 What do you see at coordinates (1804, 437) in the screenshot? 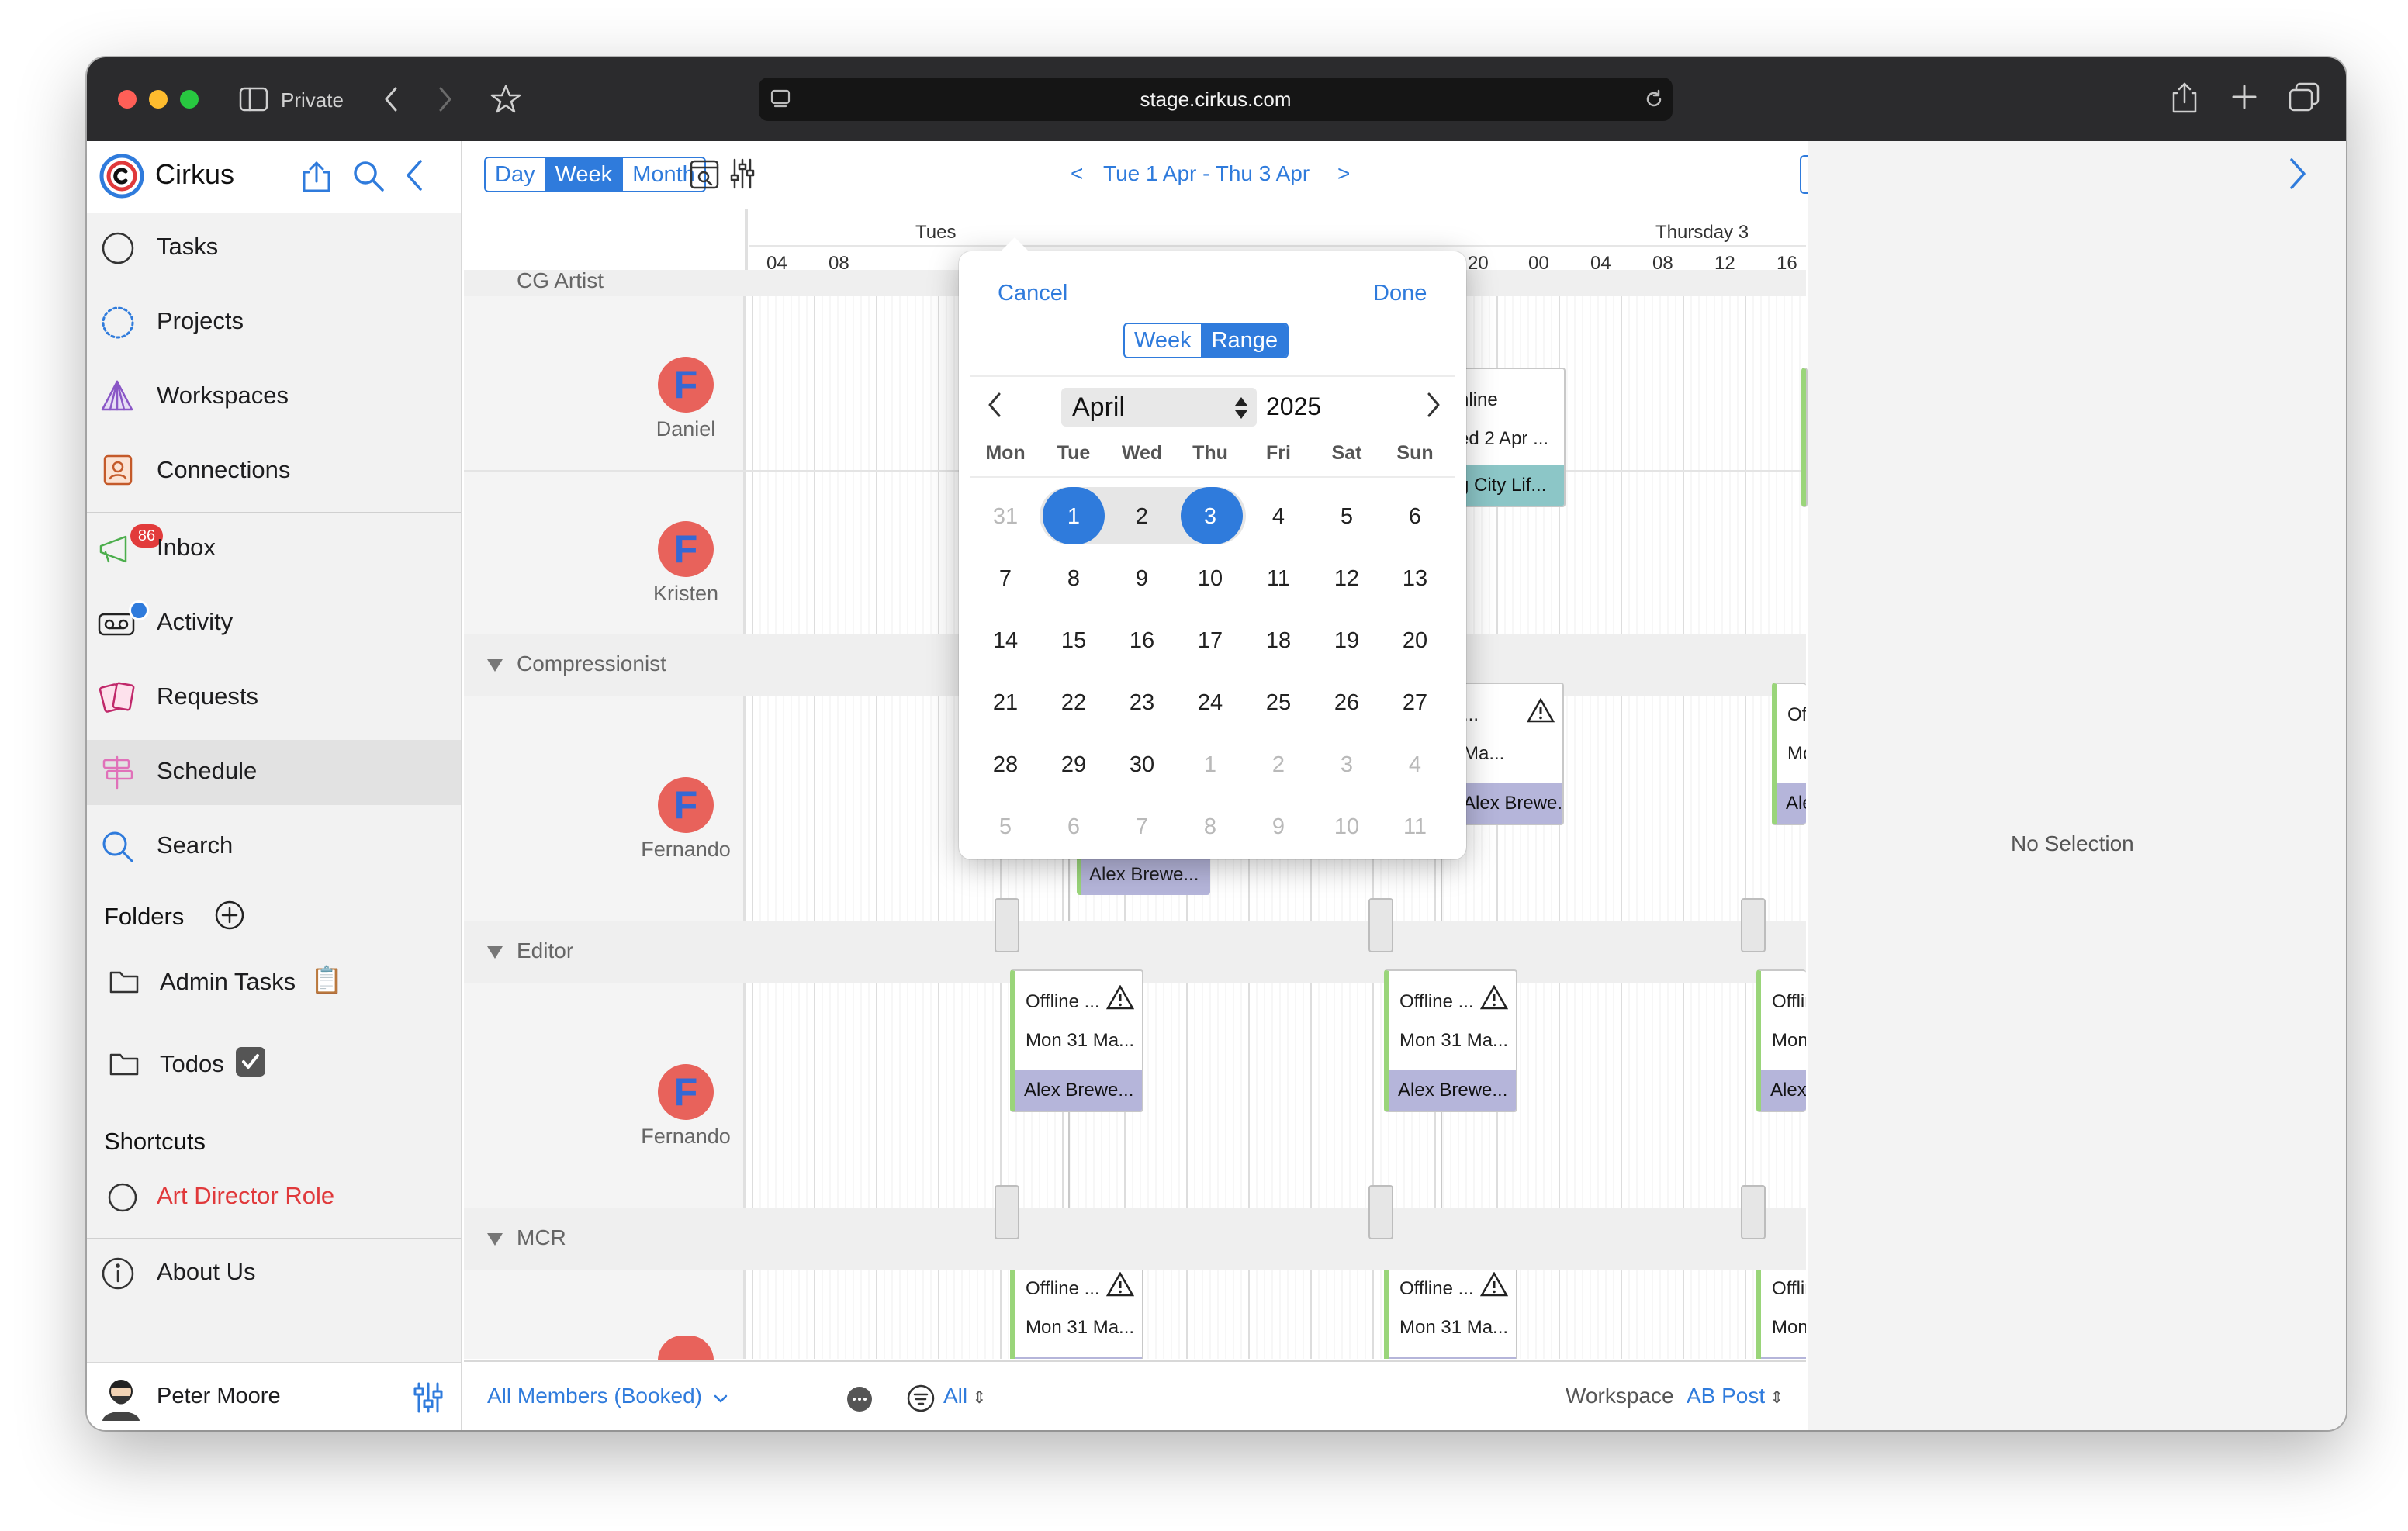
I see `event-card-online-thu-edge` at bounding box center [1804, 437].